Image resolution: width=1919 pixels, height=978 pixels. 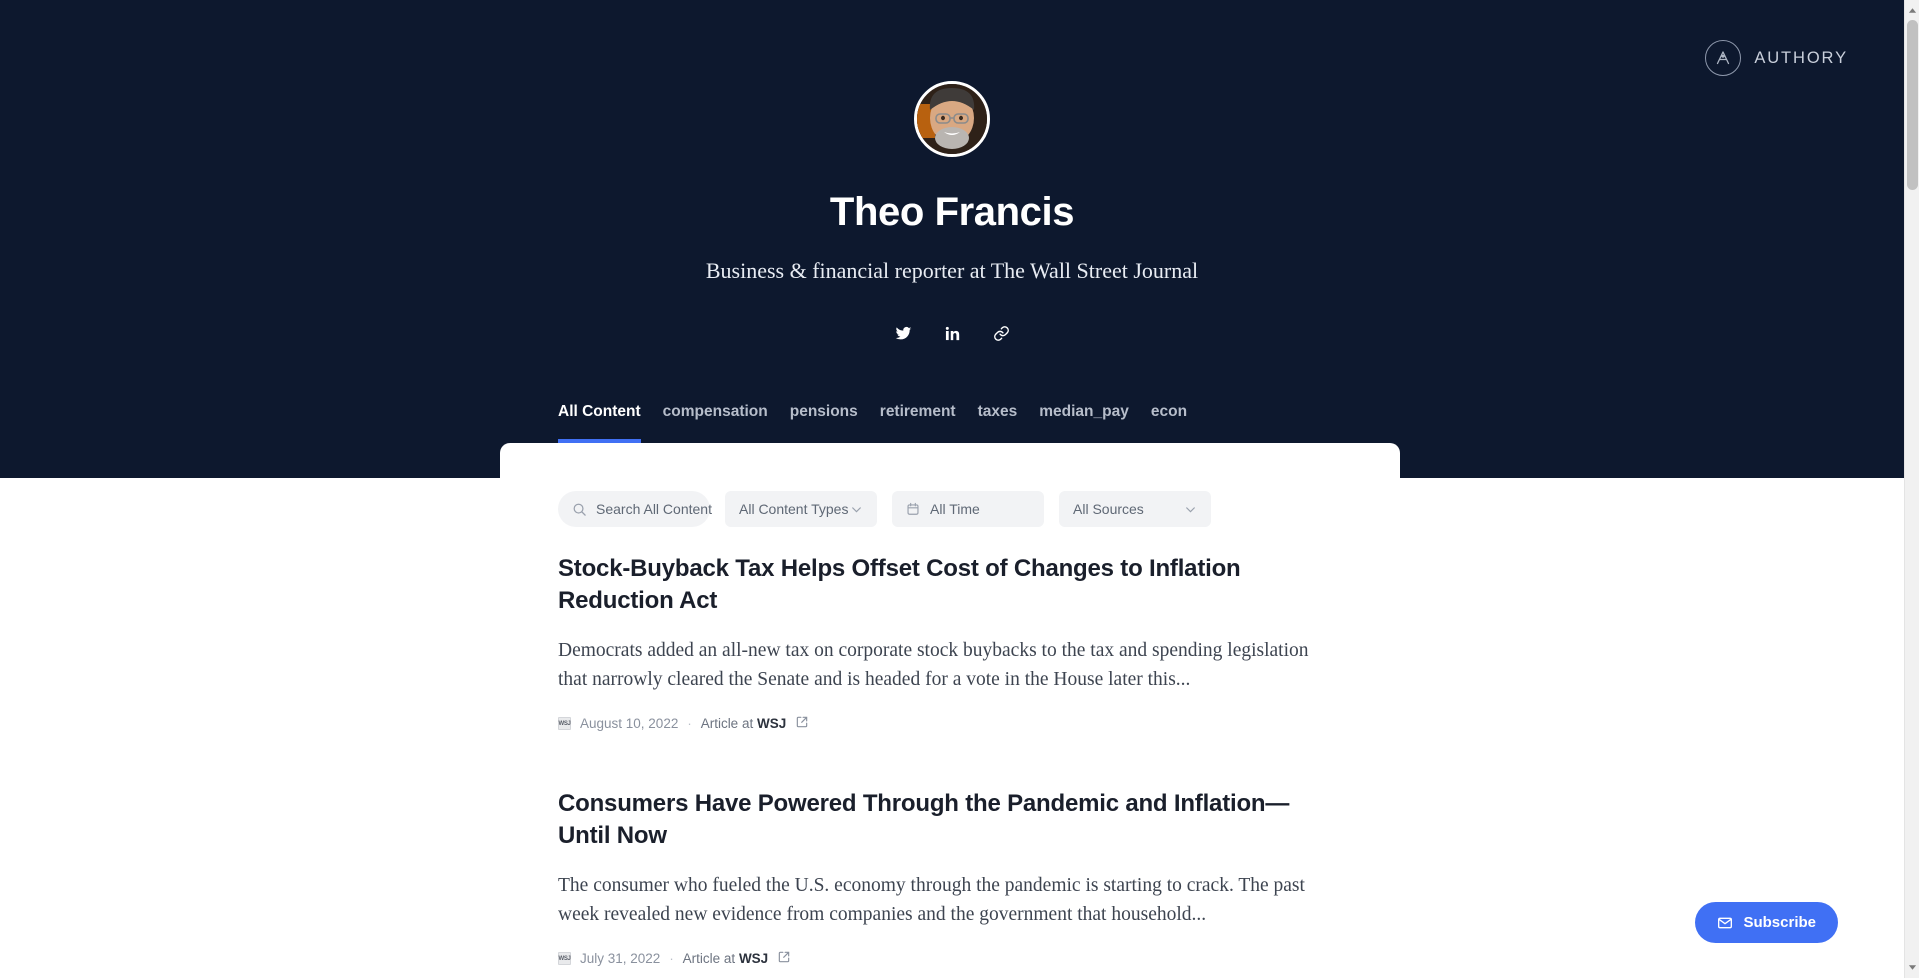 I want to click on authory-brand-name: AUTHORY, so click(x=1801, y=57).